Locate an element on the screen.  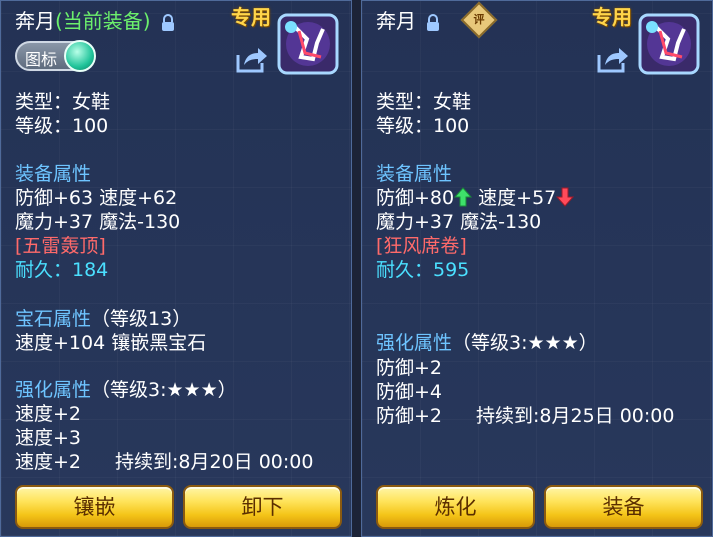
attr-line: 防御+80 速度+57 is located at coordinates (475, 198).